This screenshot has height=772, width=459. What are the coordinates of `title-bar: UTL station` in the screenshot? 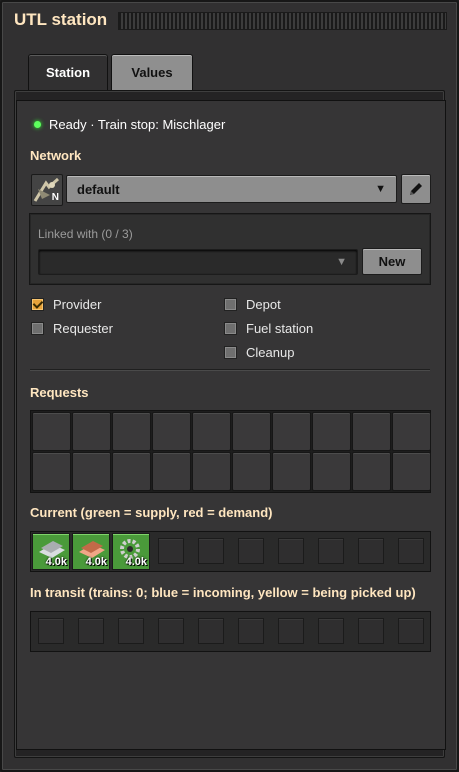 It's located at (229, 21).